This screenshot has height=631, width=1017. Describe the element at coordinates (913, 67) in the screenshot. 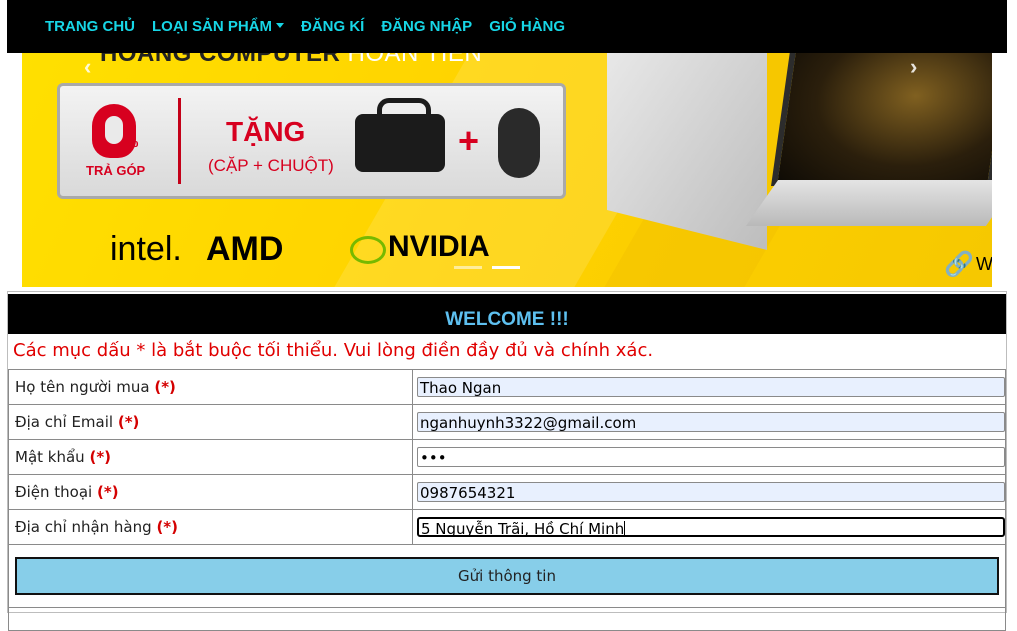

I see `carousel-next-icon: ›` at that location.